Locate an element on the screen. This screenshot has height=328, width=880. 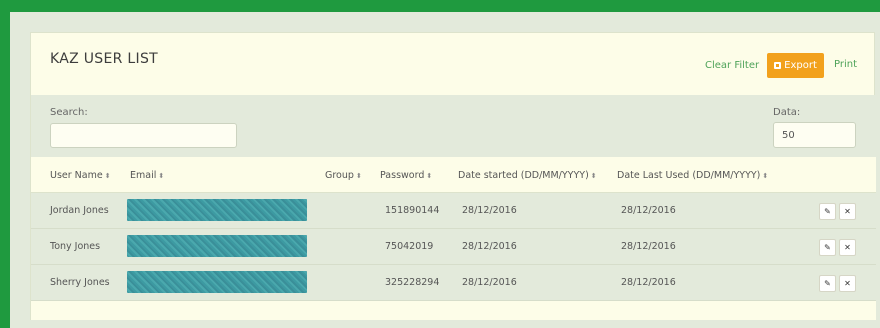
column-header-group: Group ⬍ is located at coordinates (343, 175).